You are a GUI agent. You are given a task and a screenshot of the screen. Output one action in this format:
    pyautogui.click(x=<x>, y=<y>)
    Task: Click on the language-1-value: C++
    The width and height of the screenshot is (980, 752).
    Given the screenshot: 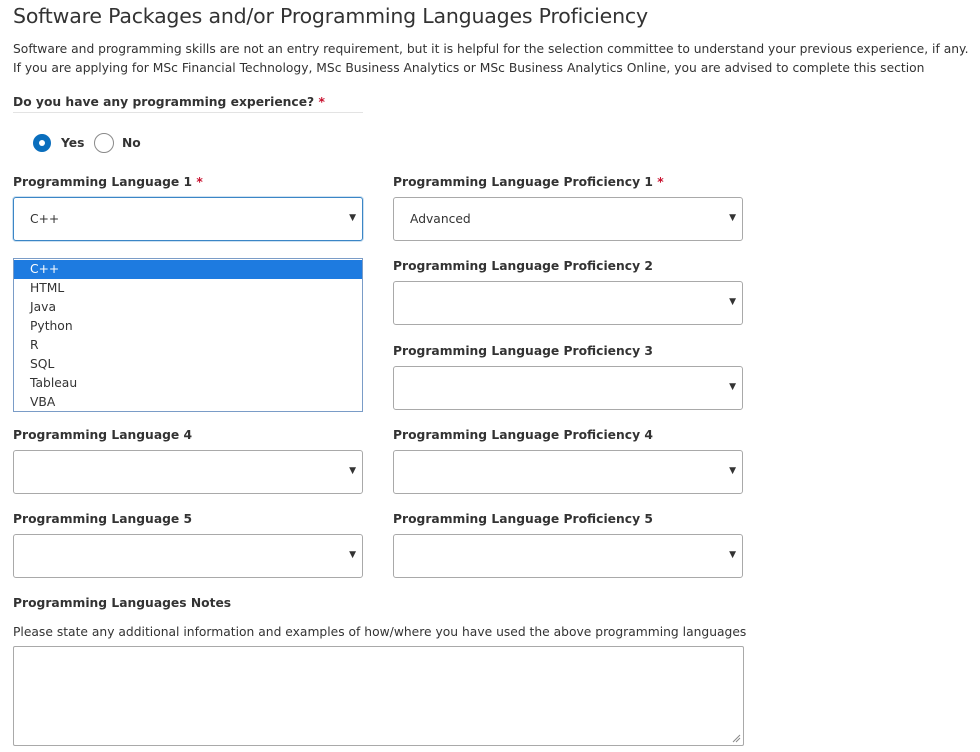 What is the action you would take?
    pyautogui.click(x=45, y=219)
    